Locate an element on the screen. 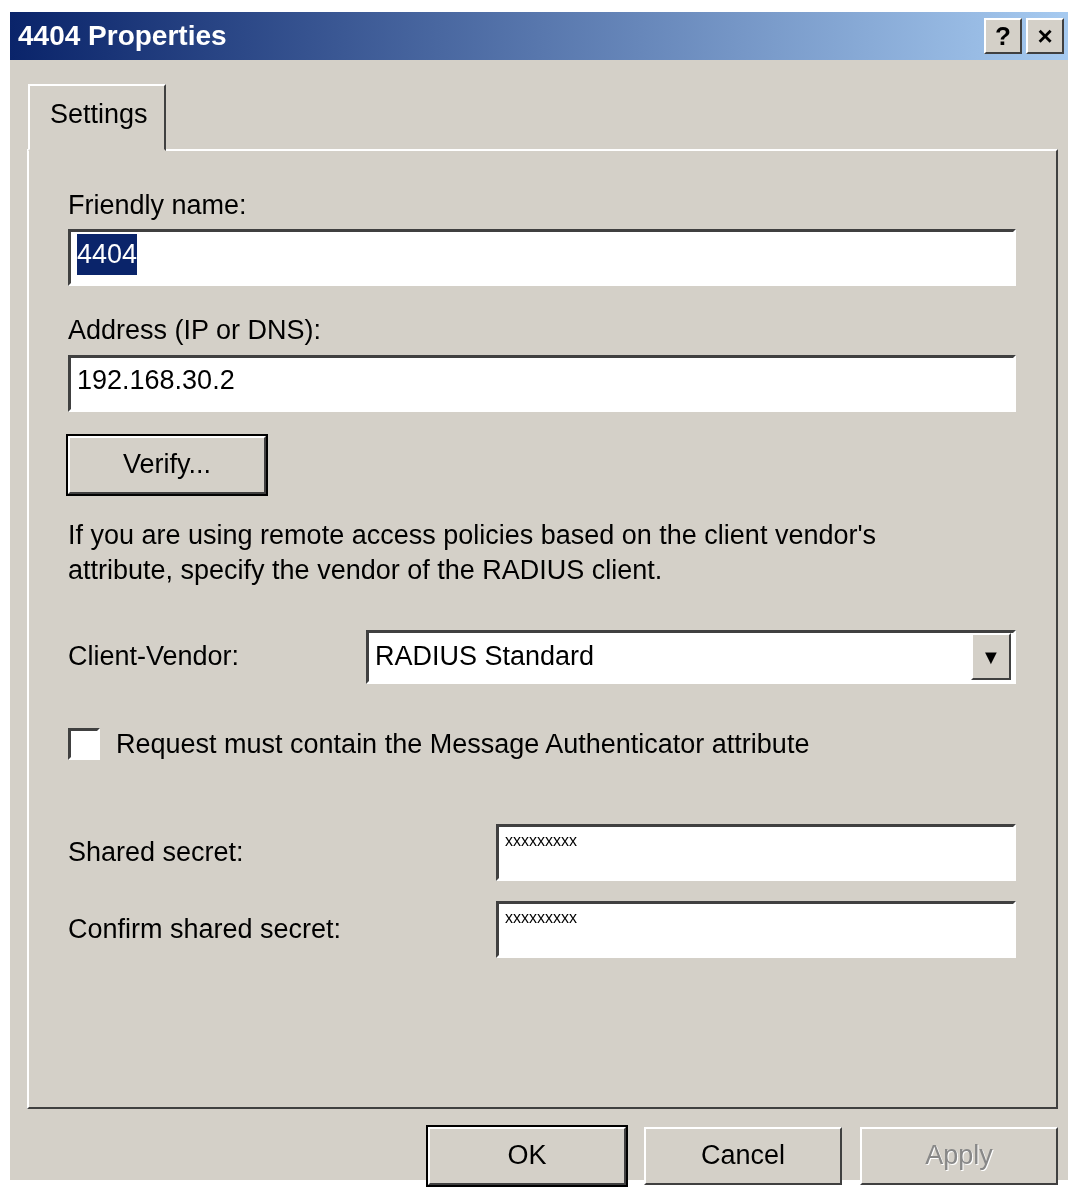  client-vendor-label: Client-Vendor: is located at coordinates (154, 657).